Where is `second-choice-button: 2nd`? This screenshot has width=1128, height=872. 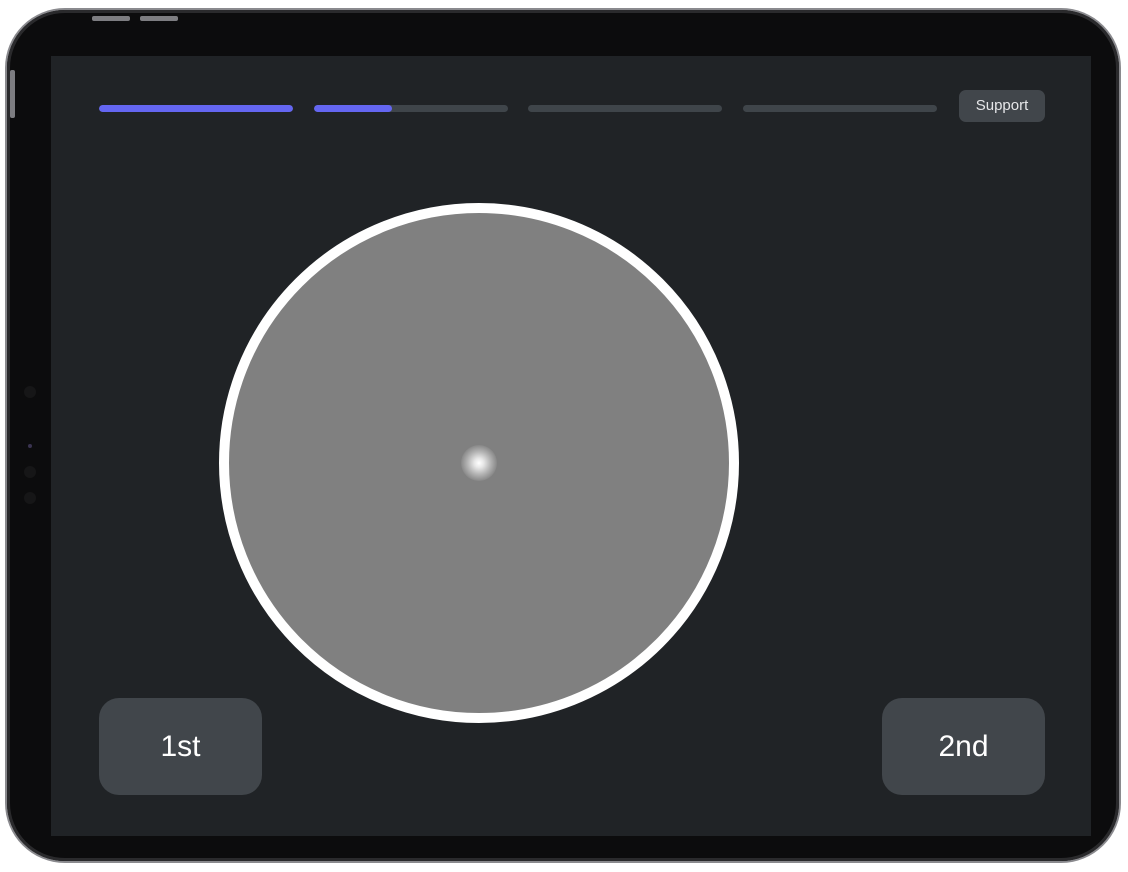
second-choice-button: 2nd is located at coordinates (963, 746).